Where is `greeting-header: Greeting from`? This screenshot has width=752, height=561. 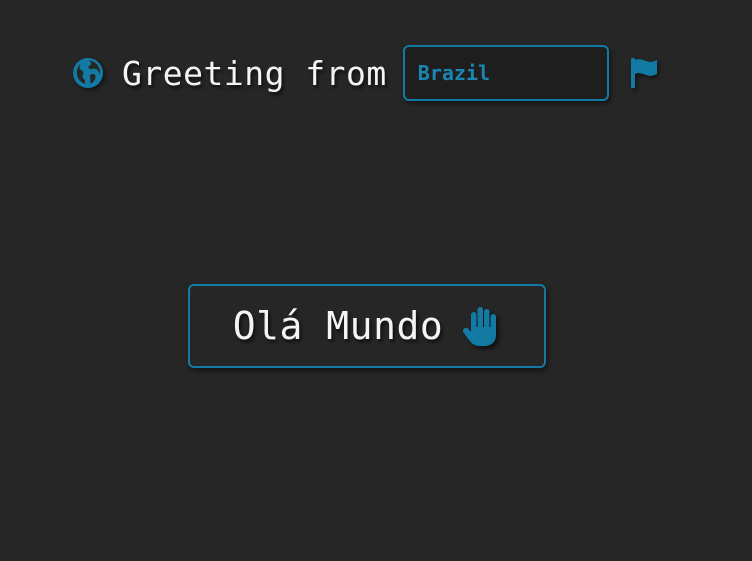
greeting-header: Greeting from is located at coordinates (365, 73).